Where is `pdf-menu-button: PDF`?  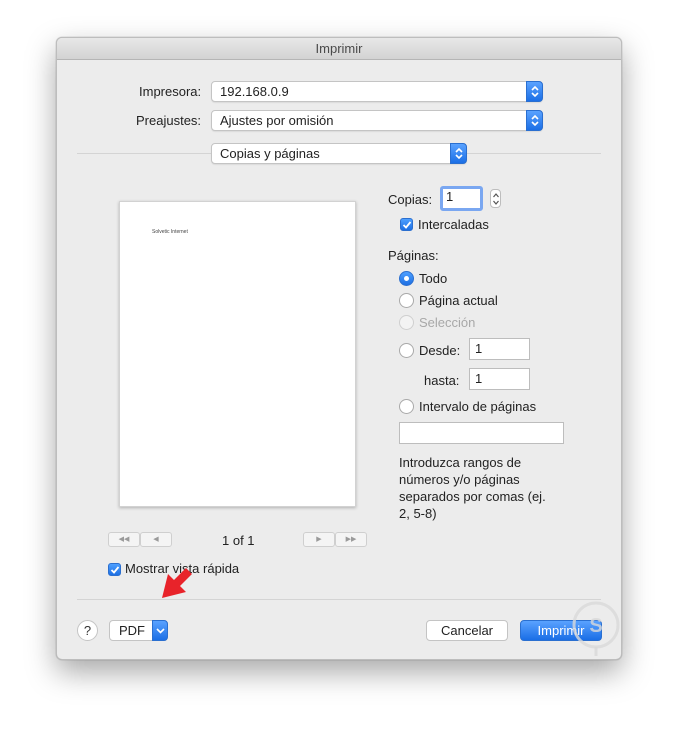 pdf-menu-button: PDF is located at coordinates (138, 630).